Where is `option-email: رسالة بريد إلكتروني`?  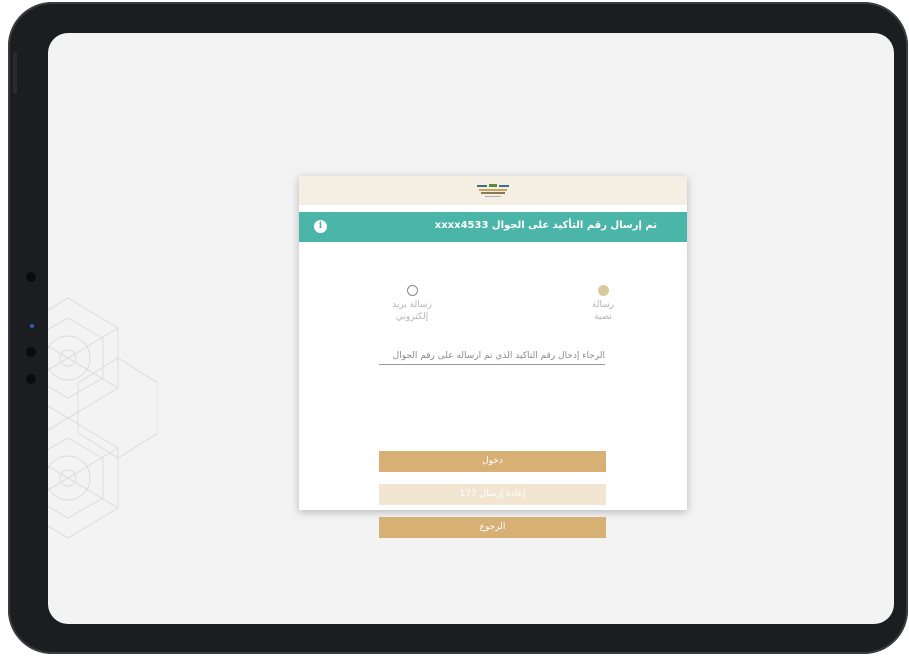 option-email: رسالة بريد إلكتروني is located at coordinates (412, 304).